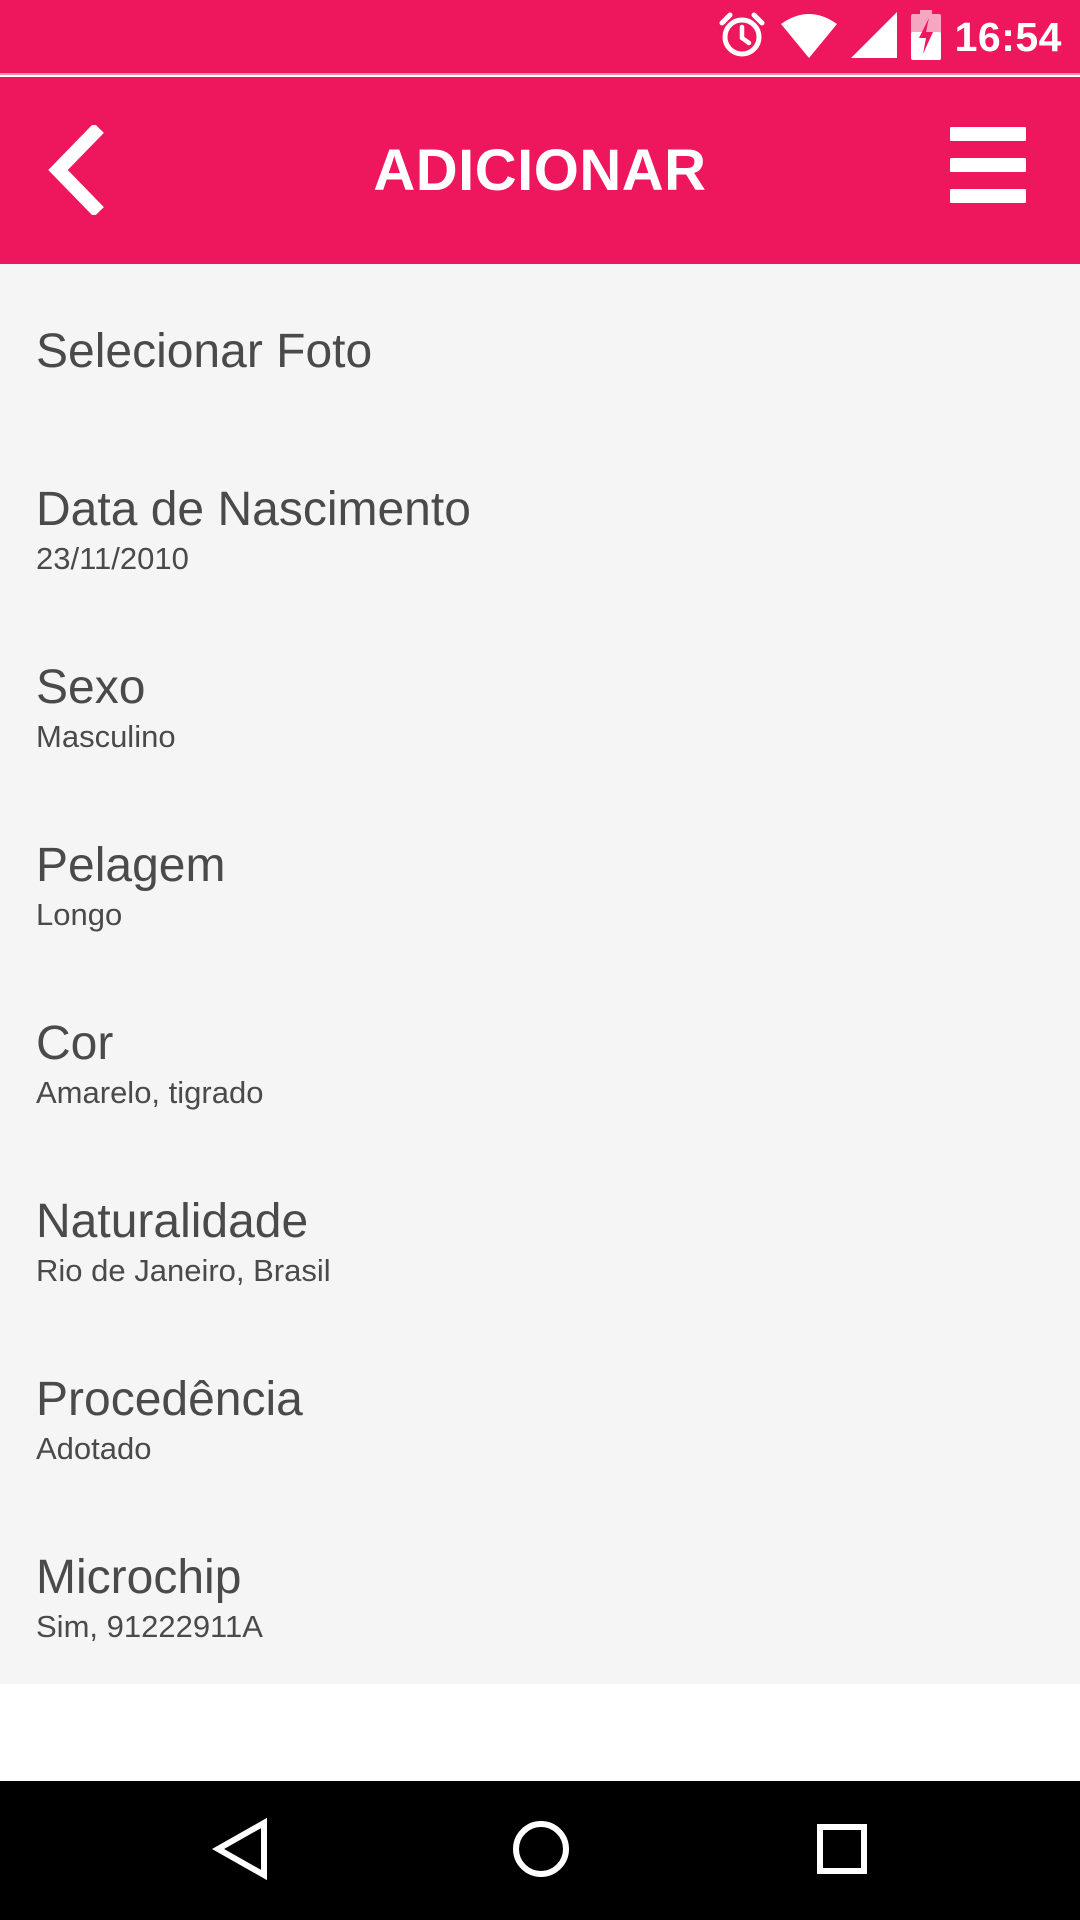 Image resolution: width=1080 pixels, height=1920 pixels. What do you see at coordinates (536, 1242) in the screenshot?
I see `field-birthplace: Naturalidade Rio de Janeiro, Brasil` at bounding box center [536, 1242].